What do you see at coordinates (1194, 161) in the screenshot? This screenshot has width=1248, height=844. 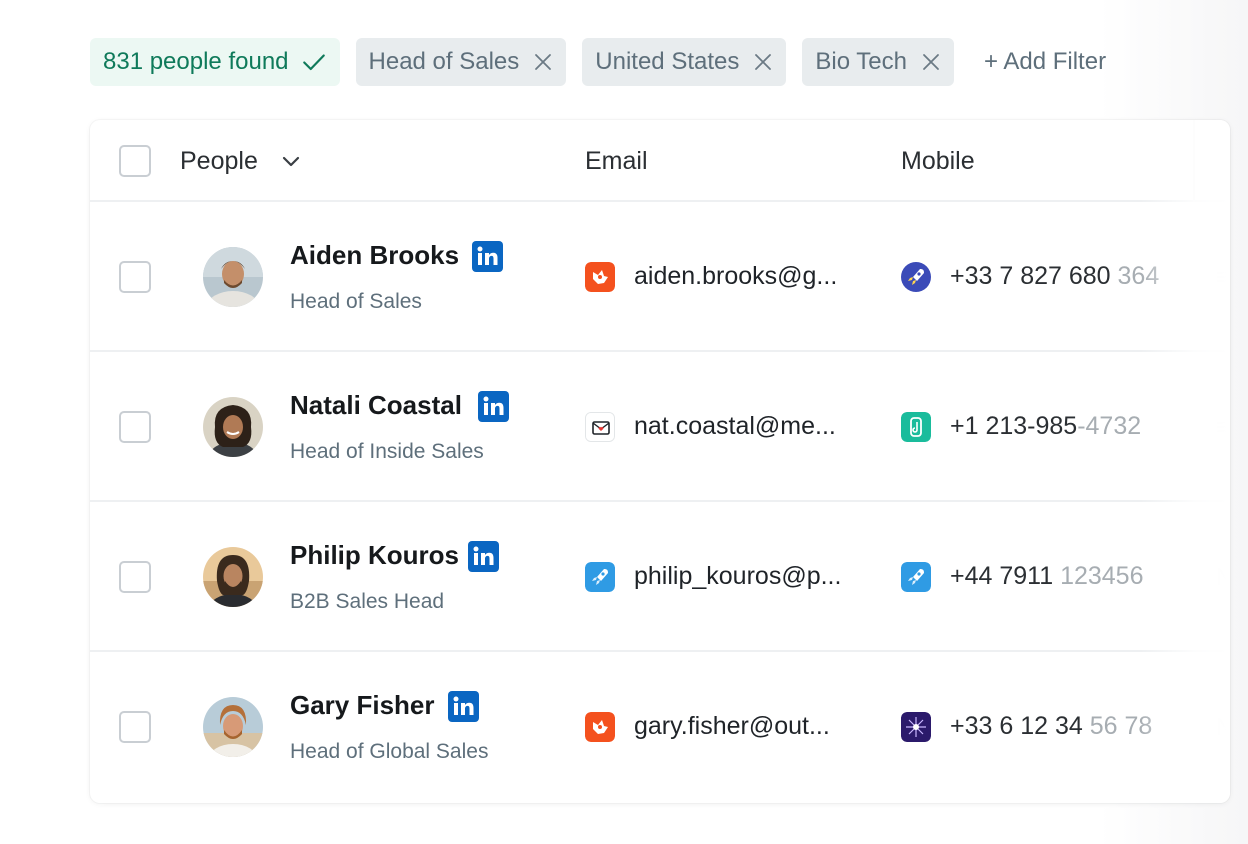 I see `column-divider` at bounding box center [1194, 161].